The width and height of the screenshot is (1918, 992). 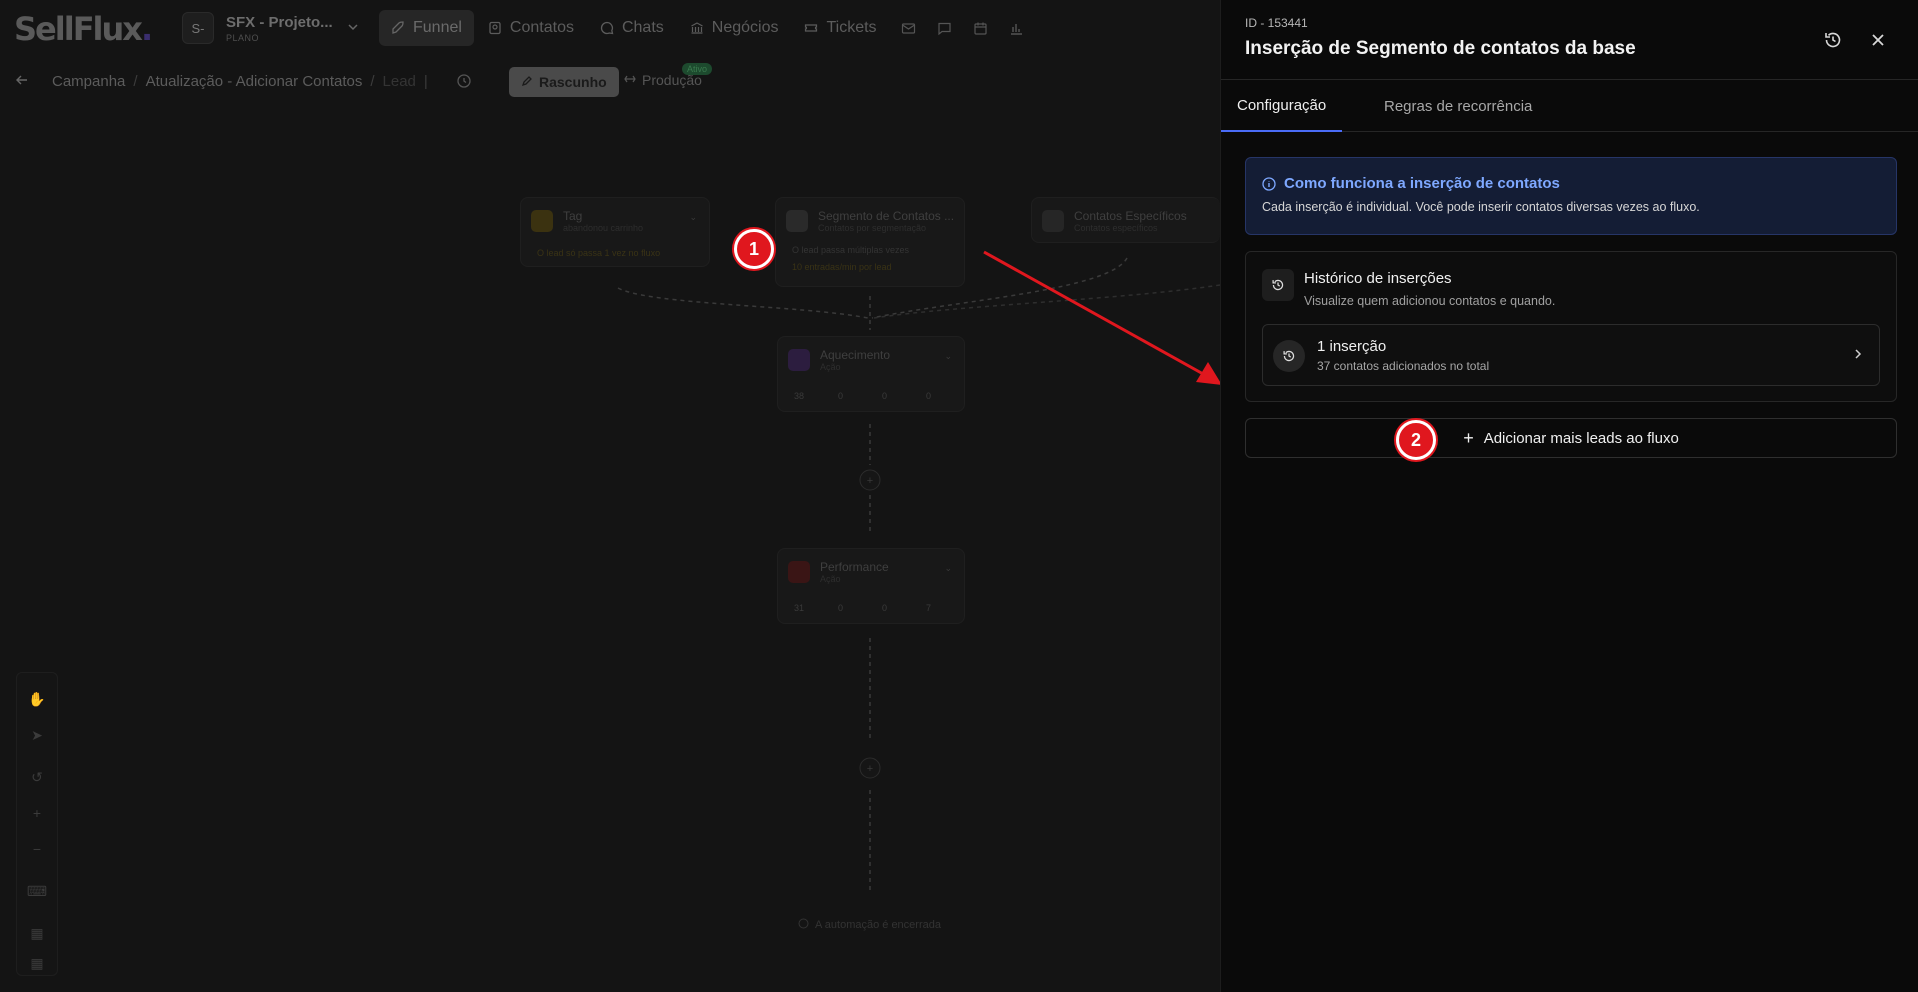 What do you see at coordinates (1282, 106) in the screenshot?
I see `tab-configuracao: Configuração` at bounding box center [1282, 106].